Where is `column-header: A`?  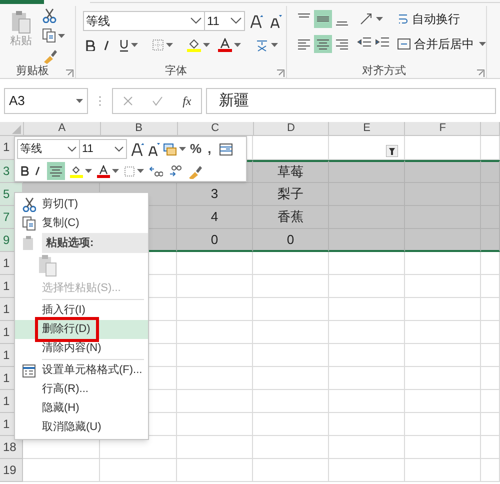
column-header: A is located at coordinates (62, 129).